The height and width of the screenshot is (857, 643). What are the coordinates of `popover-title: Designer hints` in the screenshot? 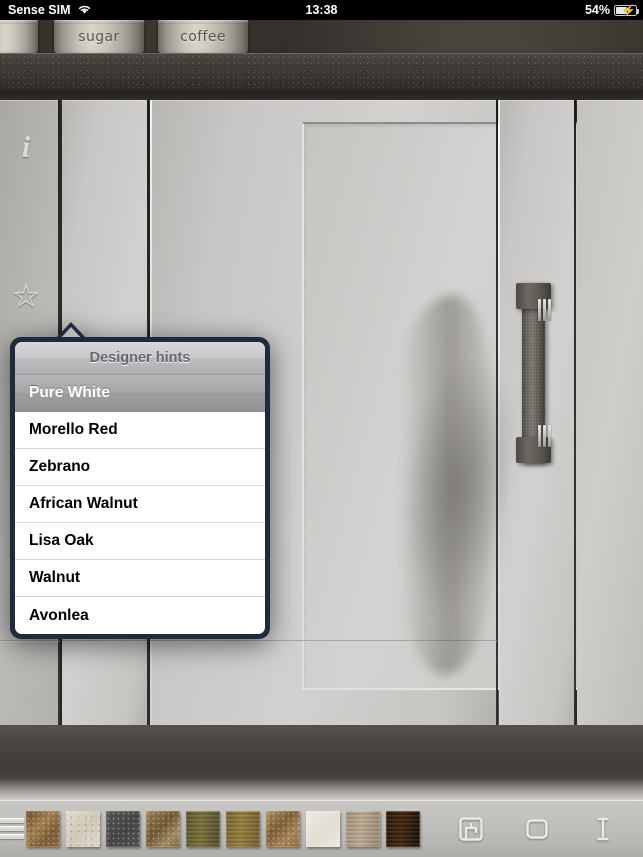 It's located at (140, 358).